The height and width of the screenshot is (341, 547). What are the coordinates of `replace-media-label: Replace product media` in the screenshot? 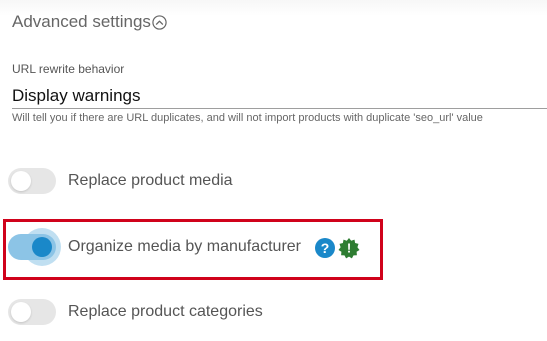 It's located at (150, 180).